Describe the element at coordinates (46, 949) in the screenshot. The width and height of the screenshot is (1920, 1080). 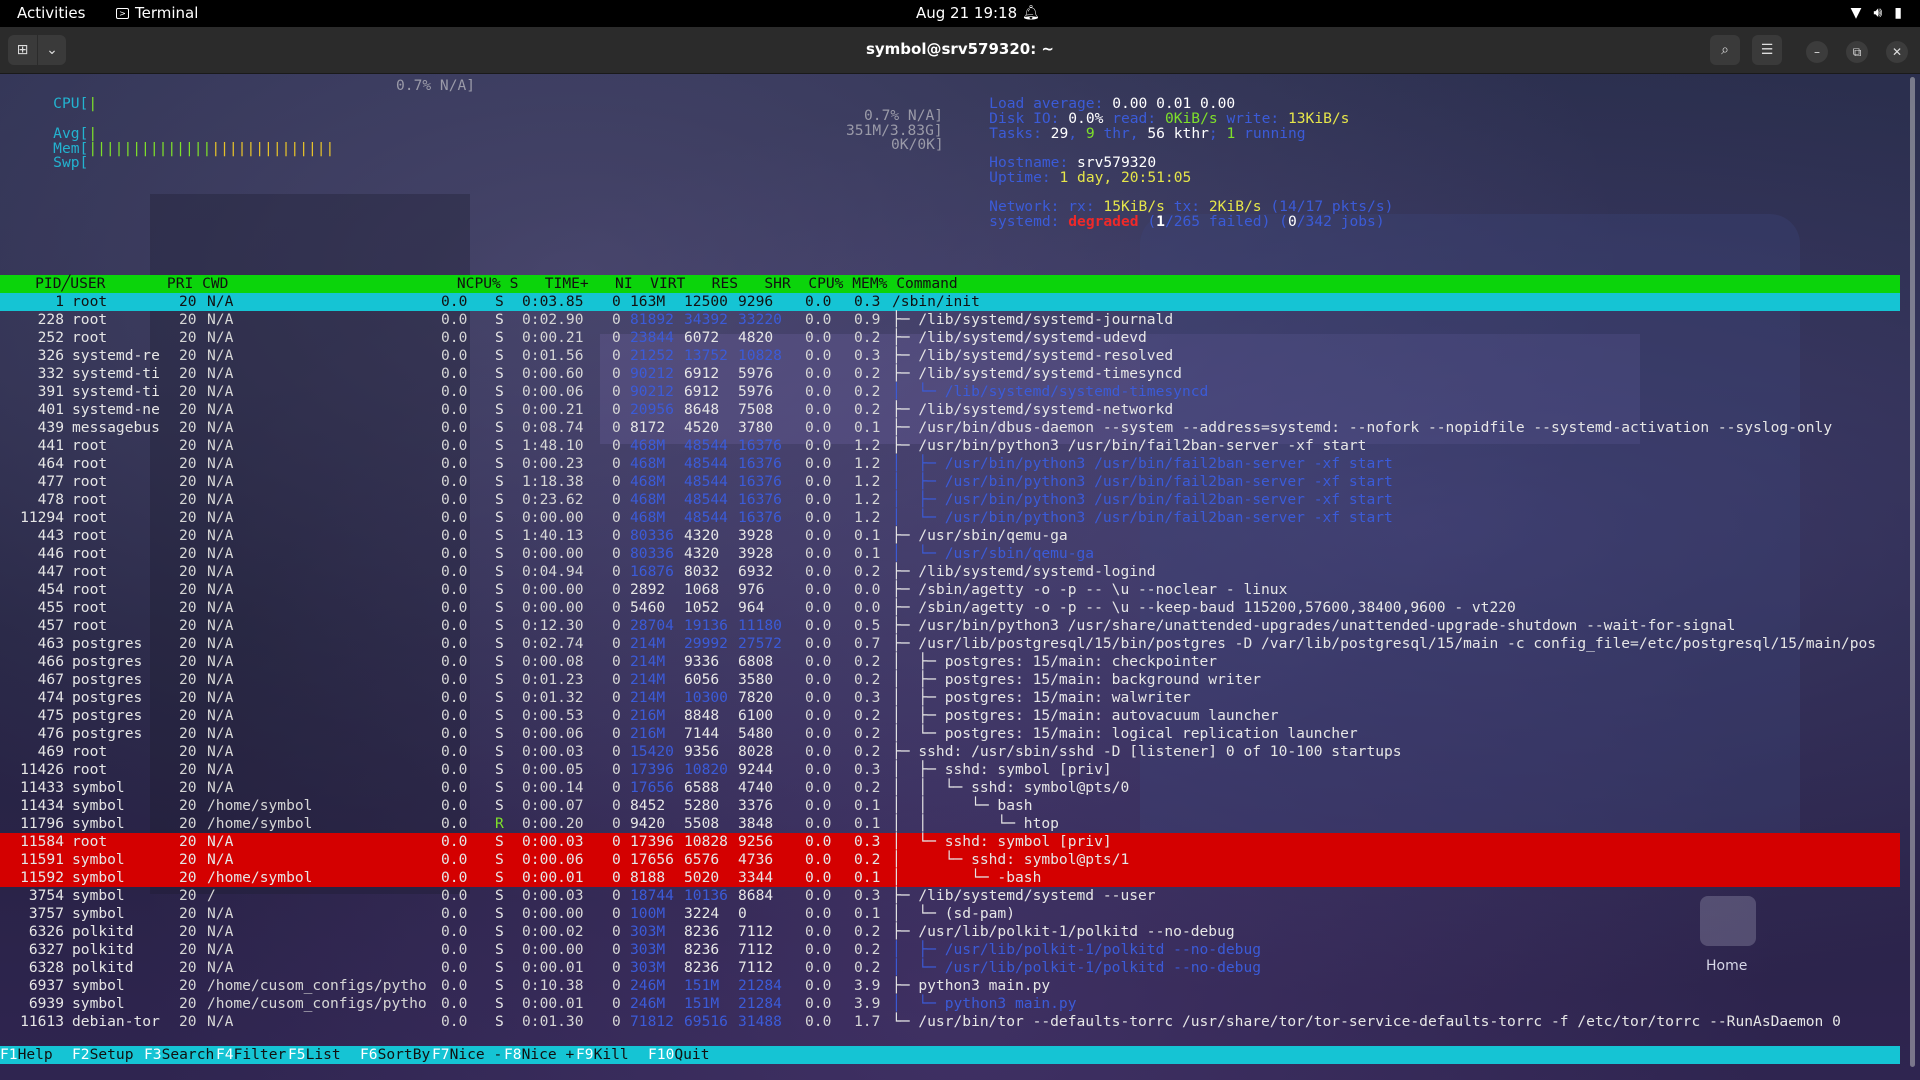
I see `pid-cell: 6327` at that location.